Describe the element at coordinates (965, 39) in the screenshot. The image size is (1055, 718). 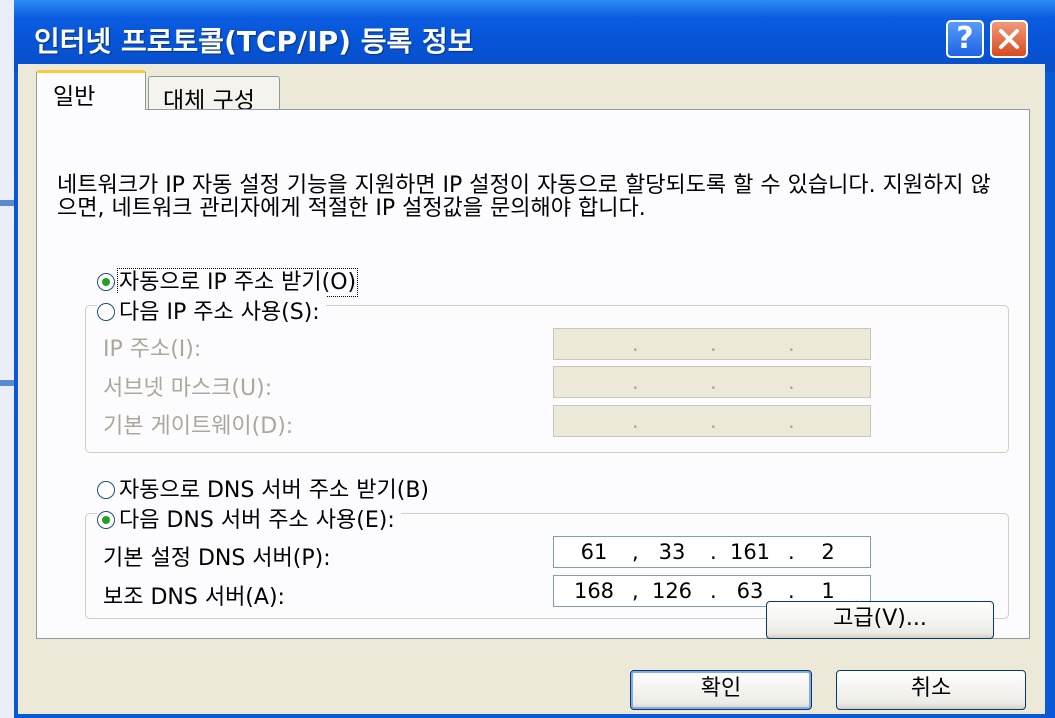
I see `help-button: ?` at that location.